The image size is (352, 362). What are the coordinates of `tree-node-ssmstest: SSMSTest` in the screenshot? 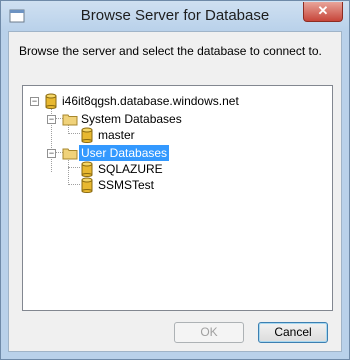 It's located at (173, 185).